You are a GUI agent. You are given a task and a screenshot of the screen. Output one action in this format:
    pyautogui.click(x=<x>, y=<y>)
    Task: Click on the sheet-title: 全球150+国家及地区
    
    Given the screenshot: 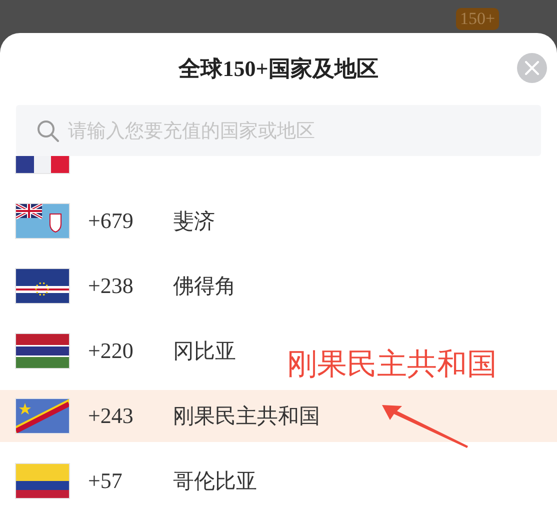 What is the action you would take?
    pyautogui.click(x=278, y=69)
    